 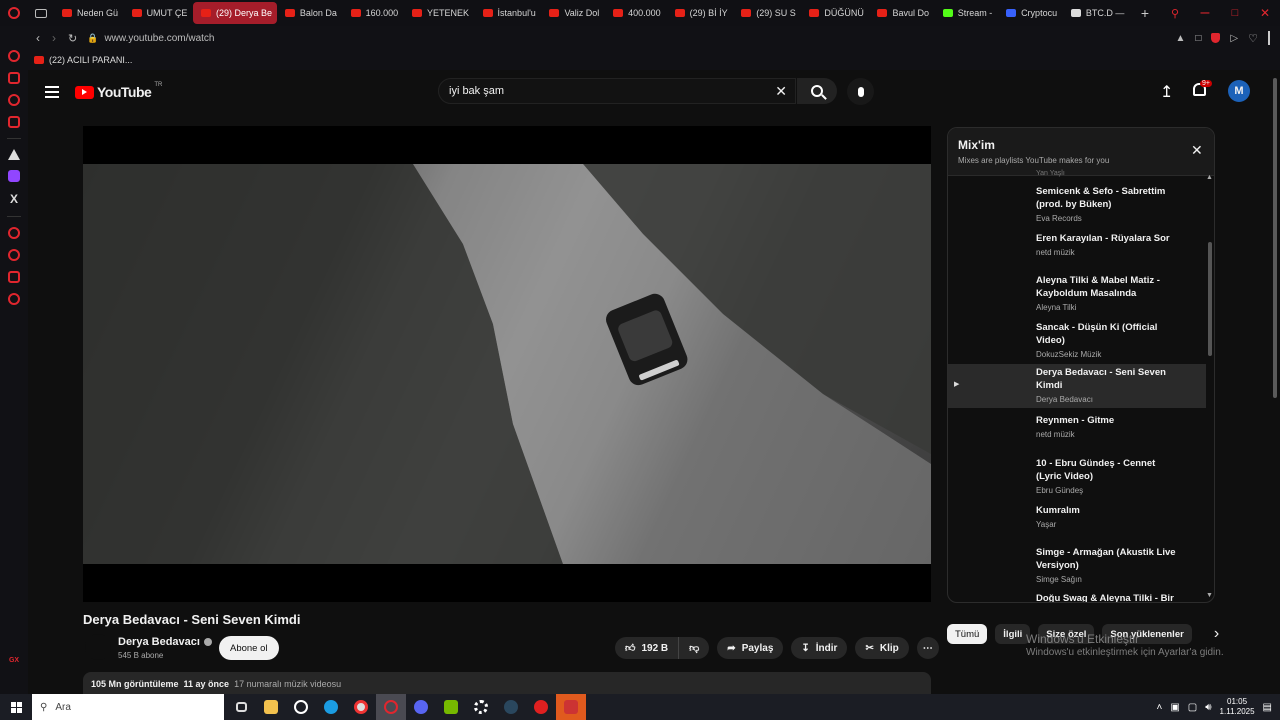 What do you see at coordinates (647, 648) in the screenshot?
I see `like-button: 👍︎ 192 B` at bounding box center [647, 648].